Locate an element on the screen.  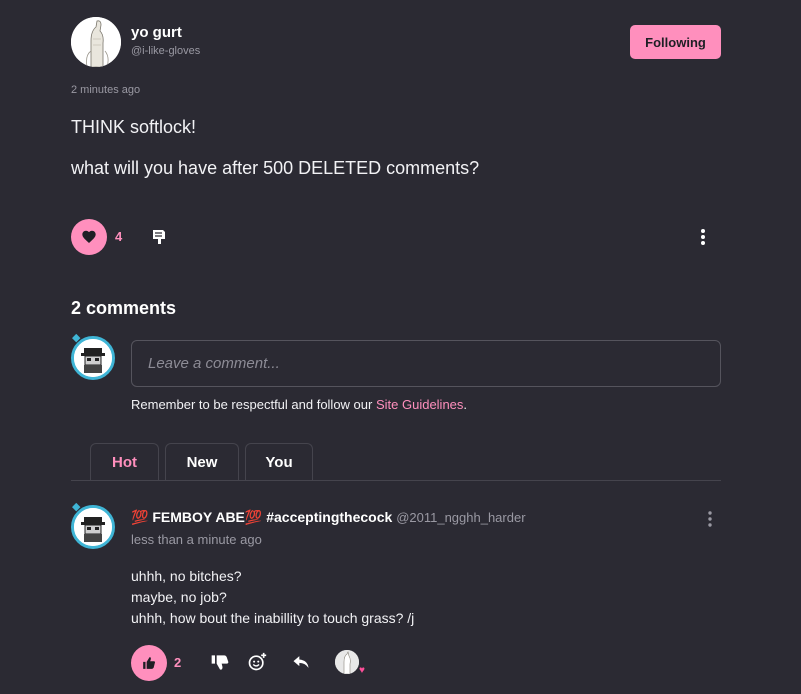
more-vertical-icon is located at coordinates (703, 237).